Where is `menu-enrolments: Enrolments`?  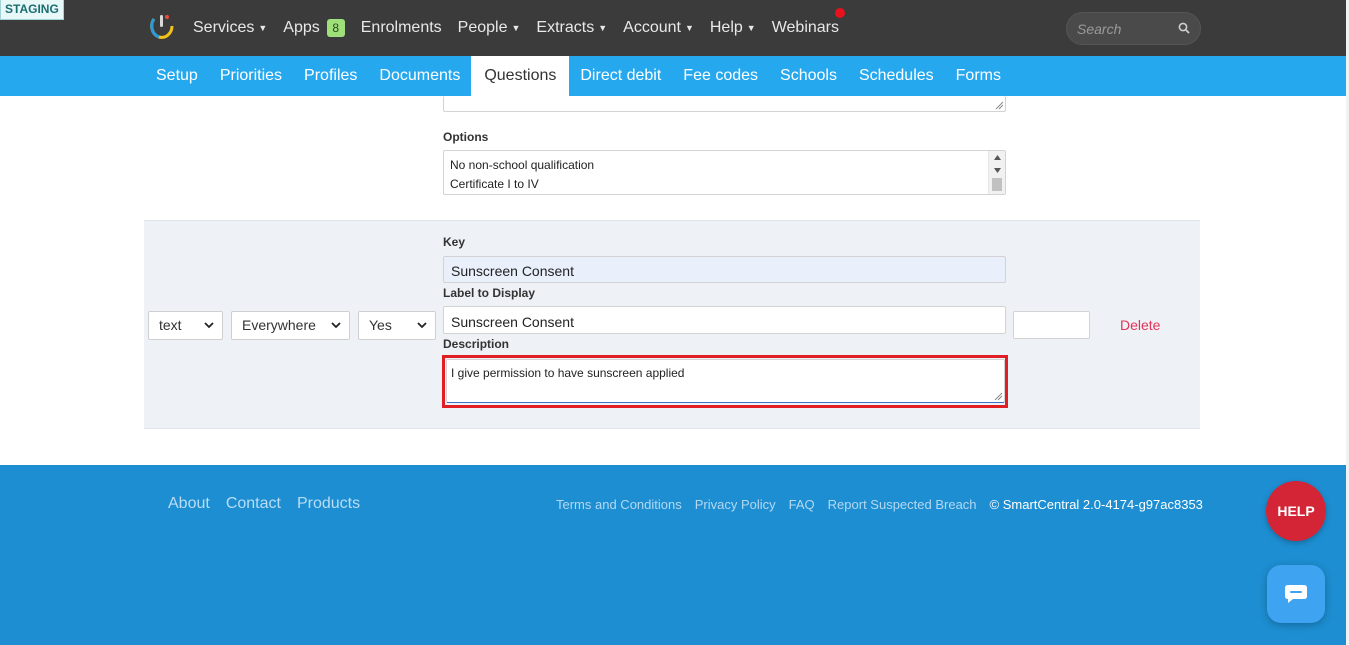
menu-enrolments: Enrolments is located at coordinates (401, 28).